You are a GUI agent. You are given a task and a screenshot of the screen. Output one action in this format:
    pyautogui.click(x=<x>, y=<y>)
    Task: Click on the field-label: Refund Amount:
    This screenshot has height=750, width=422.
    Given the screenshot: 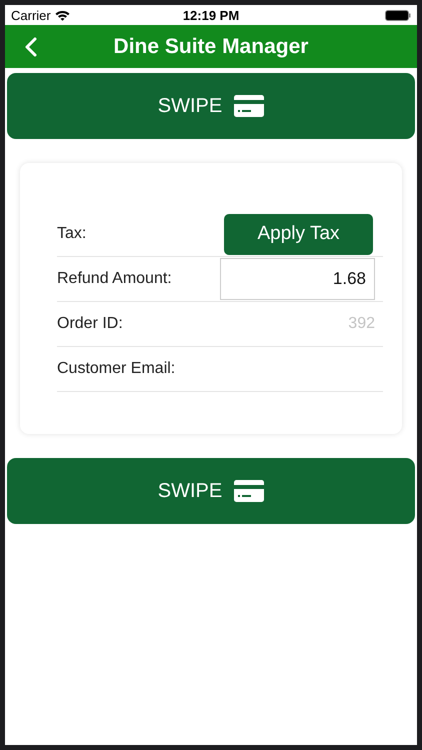 What is the action you would take?
    pyautogui.click(x=114, y=279)
    